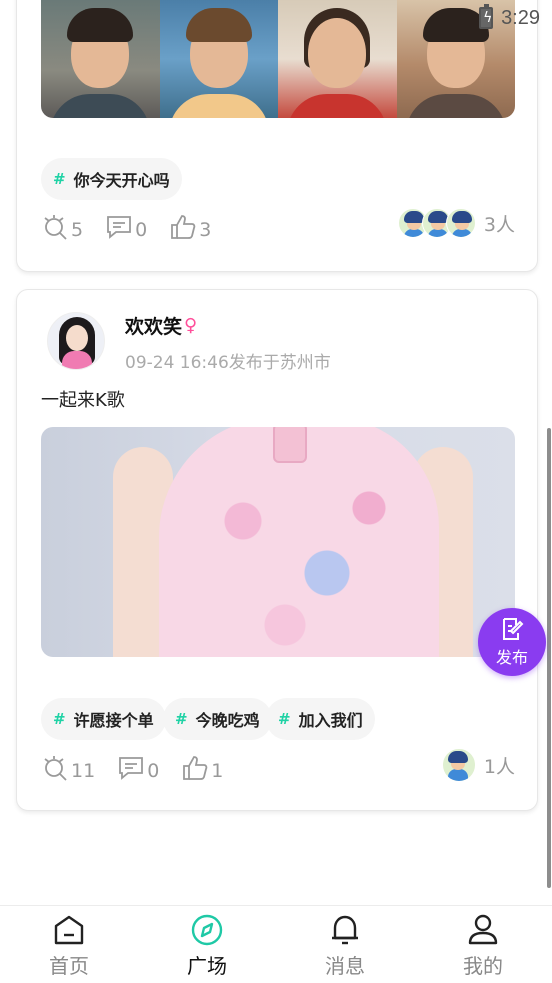 This screenshot has width=552, height=983. I want to click on user-icon, so click(483, 929).